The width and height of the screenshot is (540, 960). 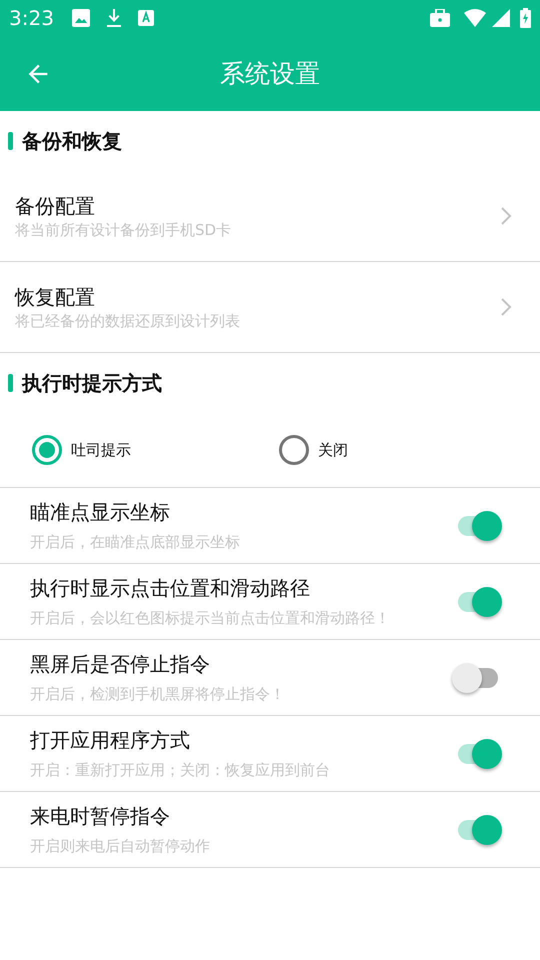 I want to click on image-icon, so click(x=81, y=18).